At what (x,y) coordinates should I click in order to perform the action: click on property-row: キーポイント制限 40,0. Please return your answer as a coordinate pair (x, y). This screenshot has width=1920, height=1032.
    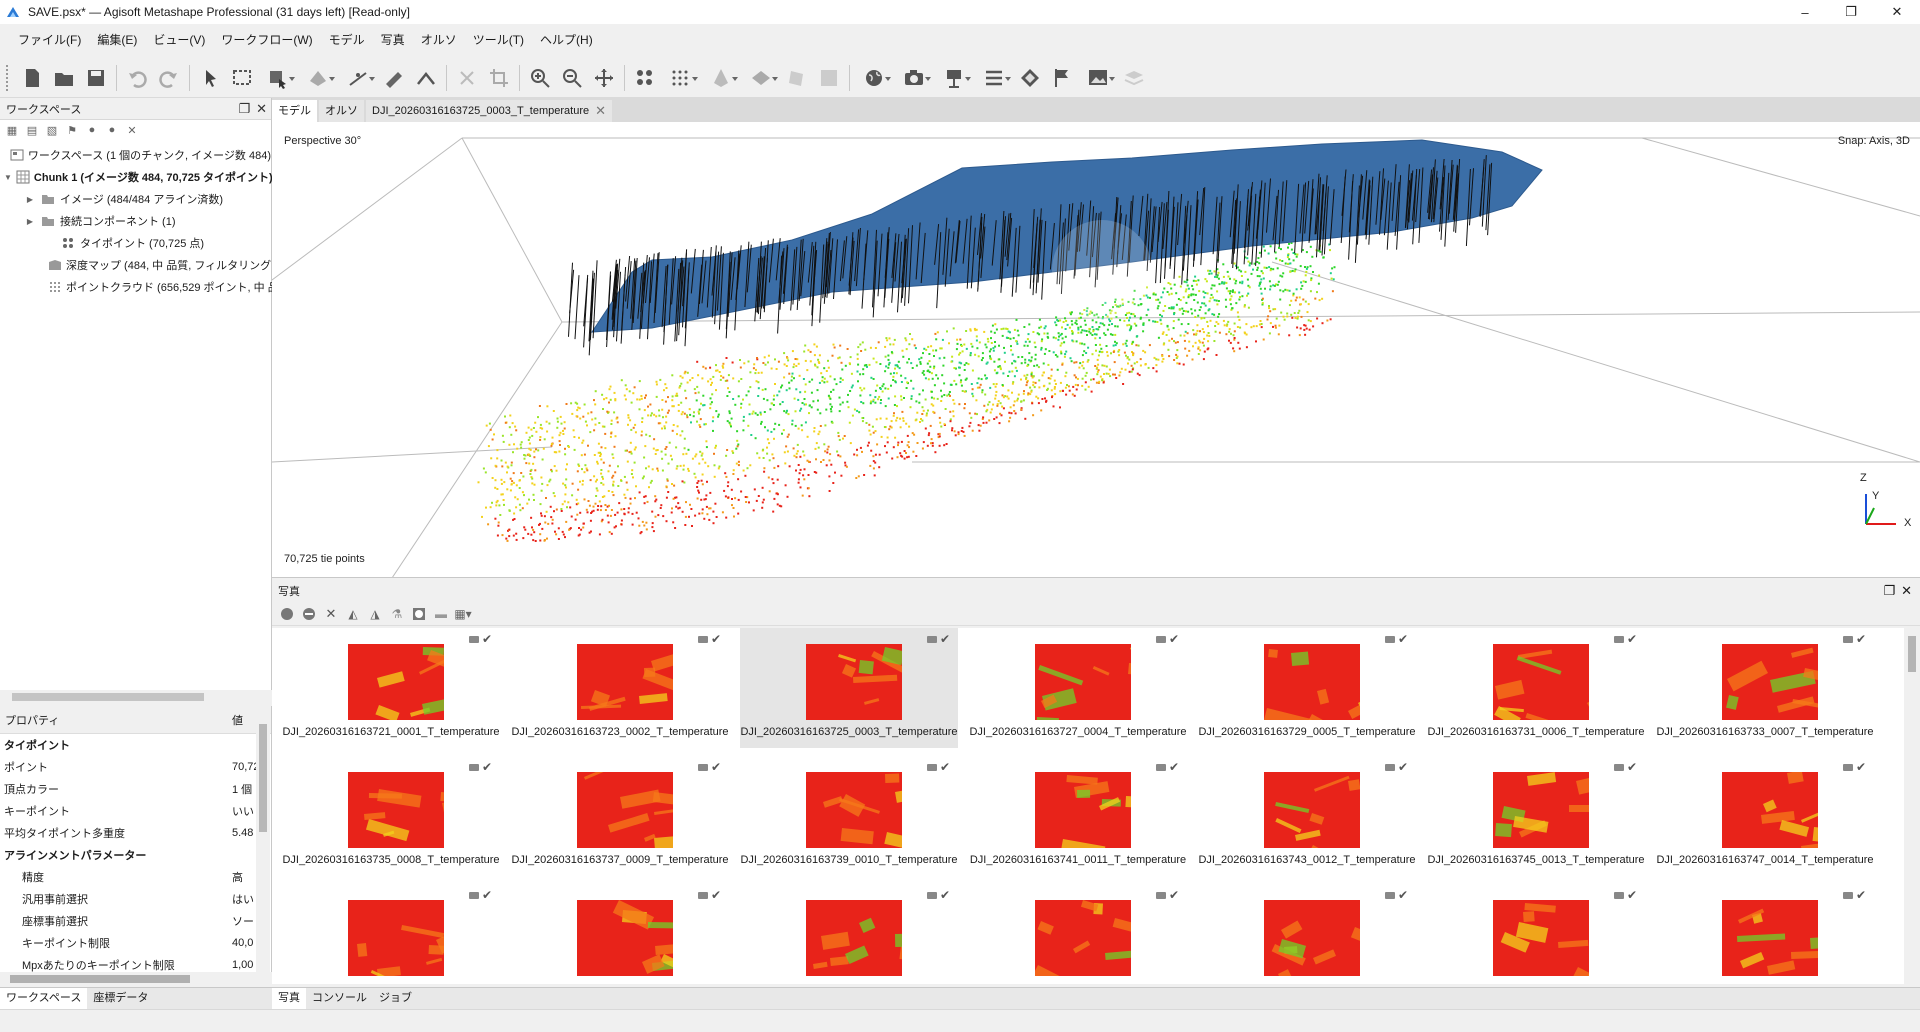
    Looking at the image, I should click on (135, 943).